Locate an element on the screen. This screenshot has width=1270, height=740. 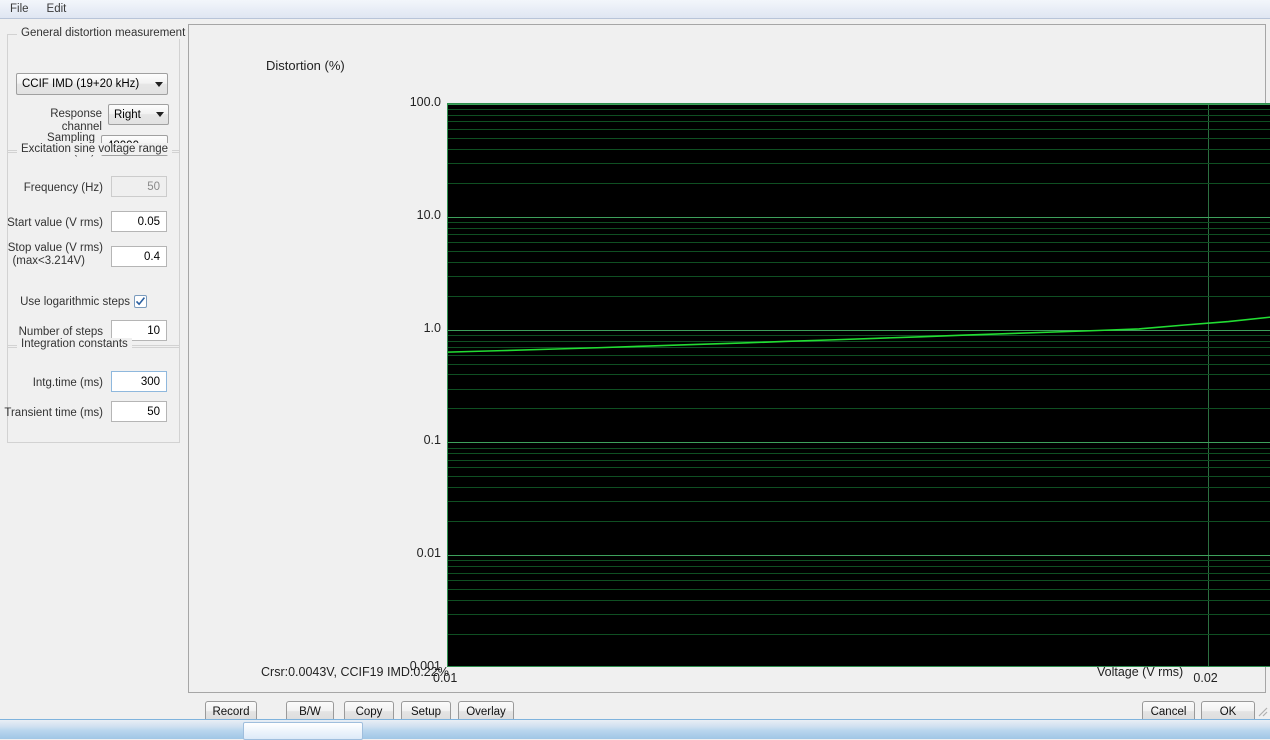
menu-bar: File Edit is located at coordinates (635, 9).